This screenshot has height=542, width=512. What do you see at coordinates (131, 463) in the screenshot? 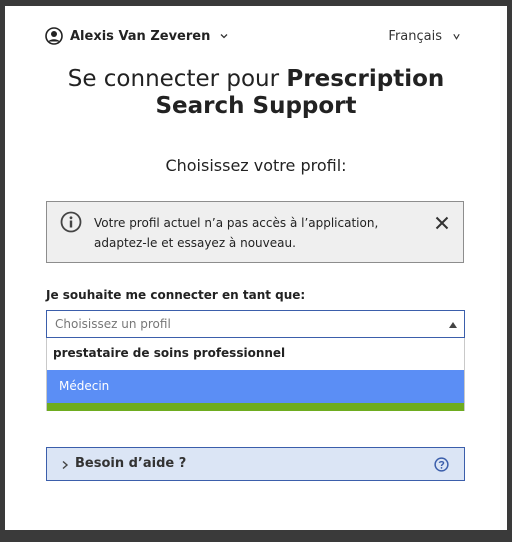
I see `help-label: Besoin d’aide ?` at bounding box center [131, 463].